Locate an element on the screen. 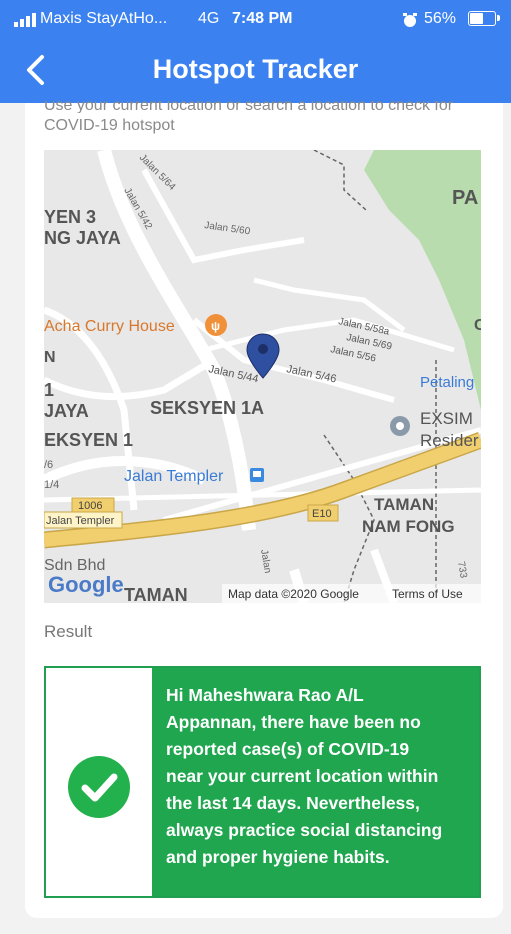 This screenshot has height=934, width=511. map-label-6: /6 is located at coordinates (48, 465).